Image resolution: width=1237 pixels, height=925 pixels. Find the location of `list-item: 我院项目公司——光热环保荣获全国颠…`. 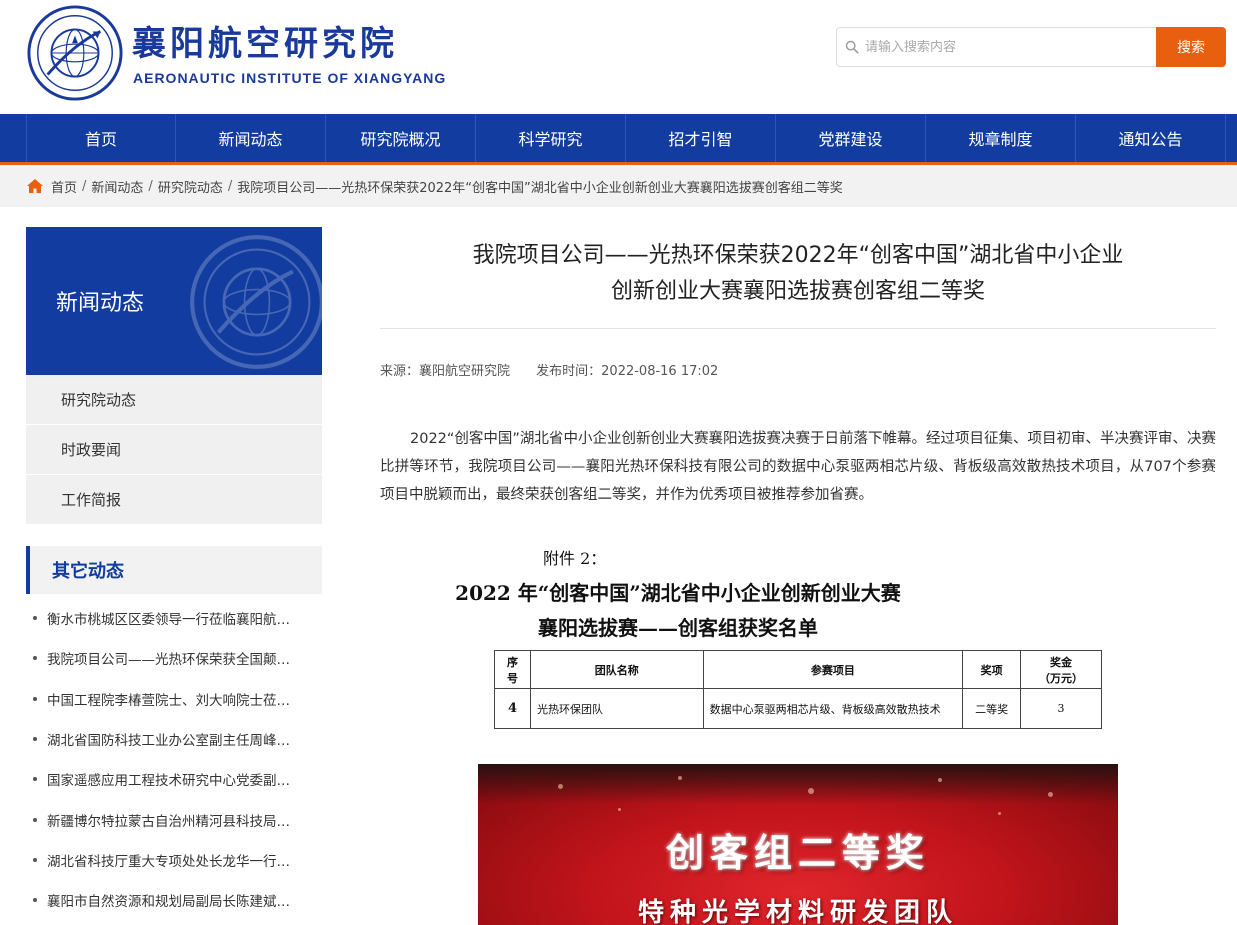

list-item: 我院项目公司——光热环保荣获全国颠… is located at coordinates (174, 658).